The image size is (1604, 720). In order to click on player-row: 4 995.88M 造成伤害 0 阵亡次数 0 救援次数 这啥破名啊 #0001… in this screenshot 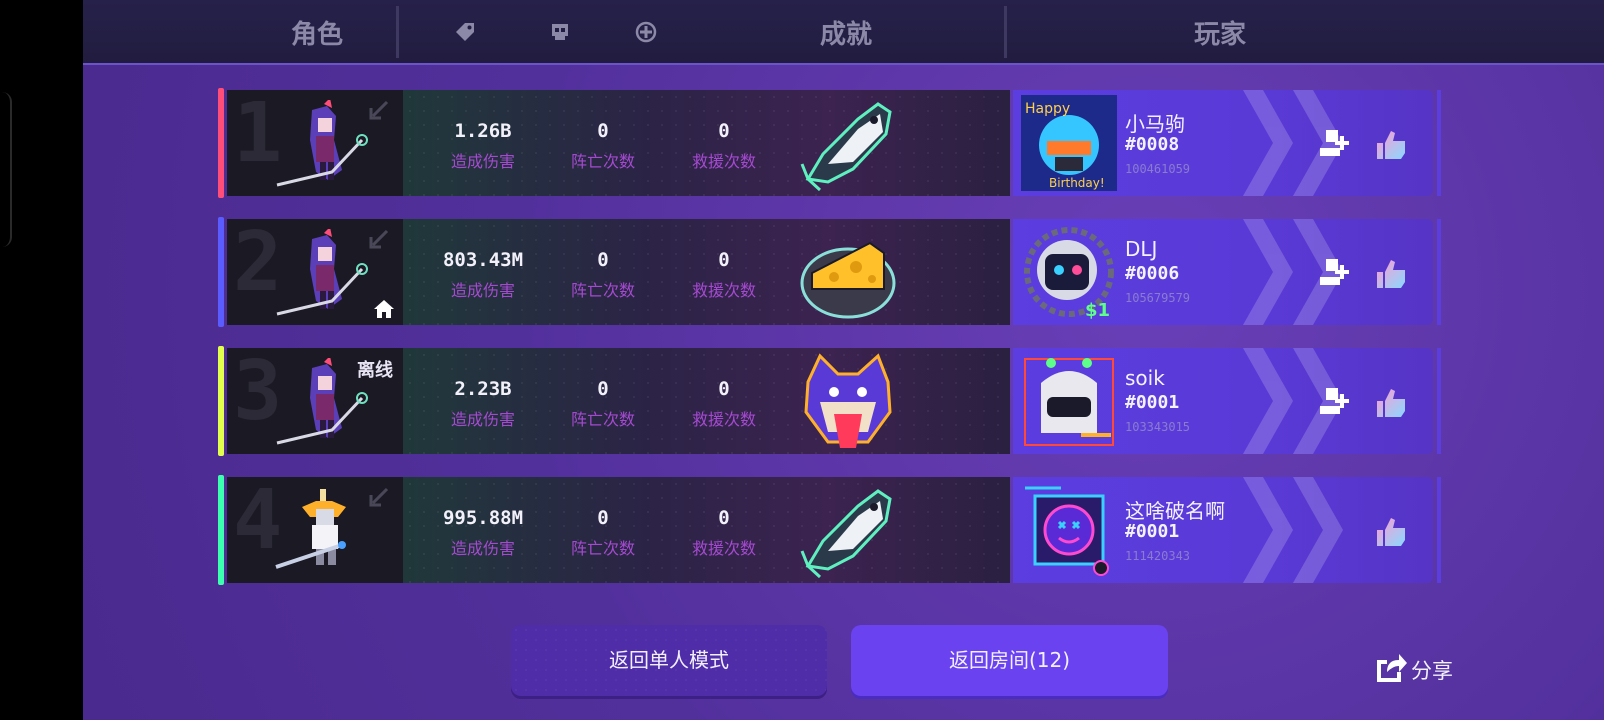, I will do `click(837, 529)`.